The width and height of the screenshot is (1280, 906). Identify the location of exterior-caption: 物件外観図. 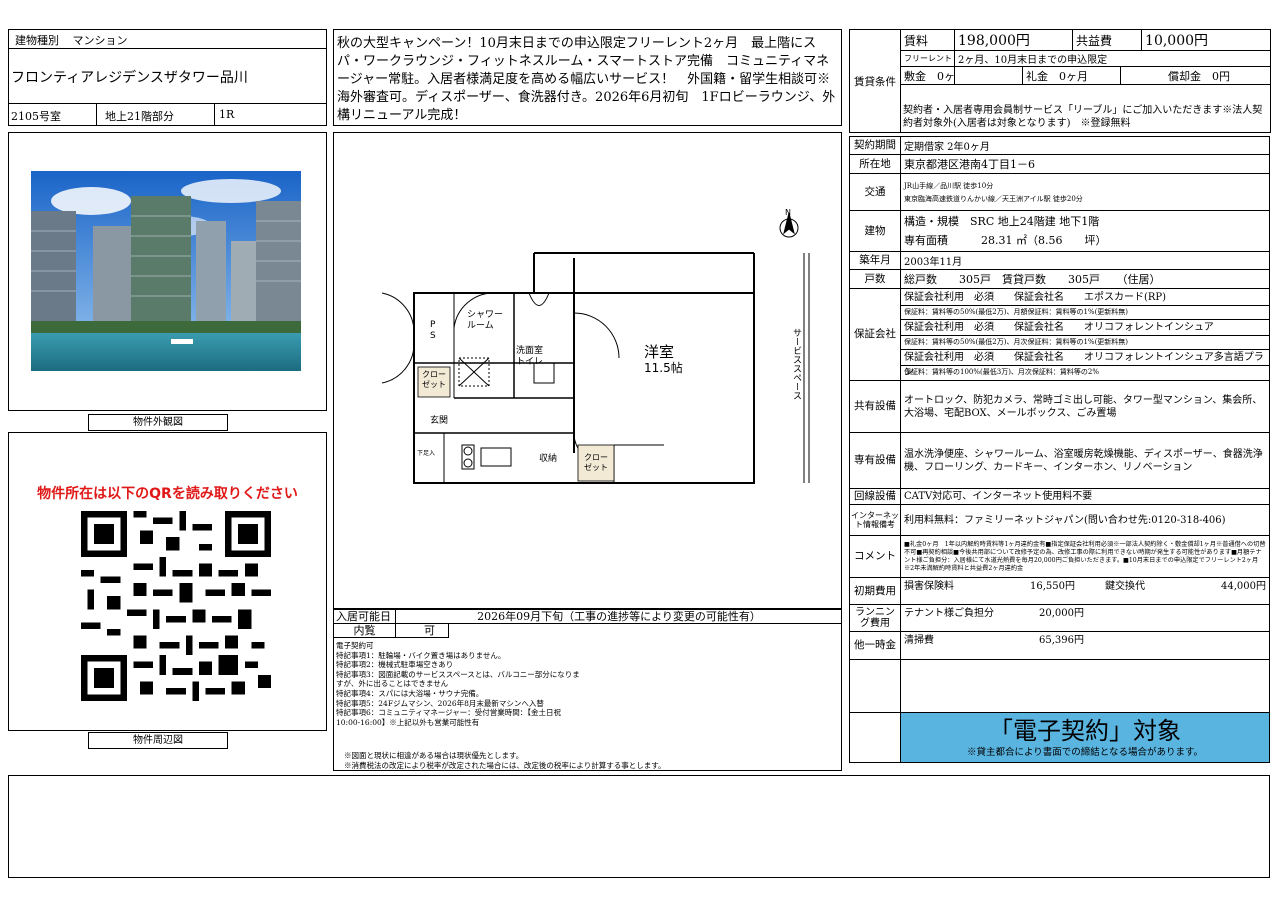
(158, 422).